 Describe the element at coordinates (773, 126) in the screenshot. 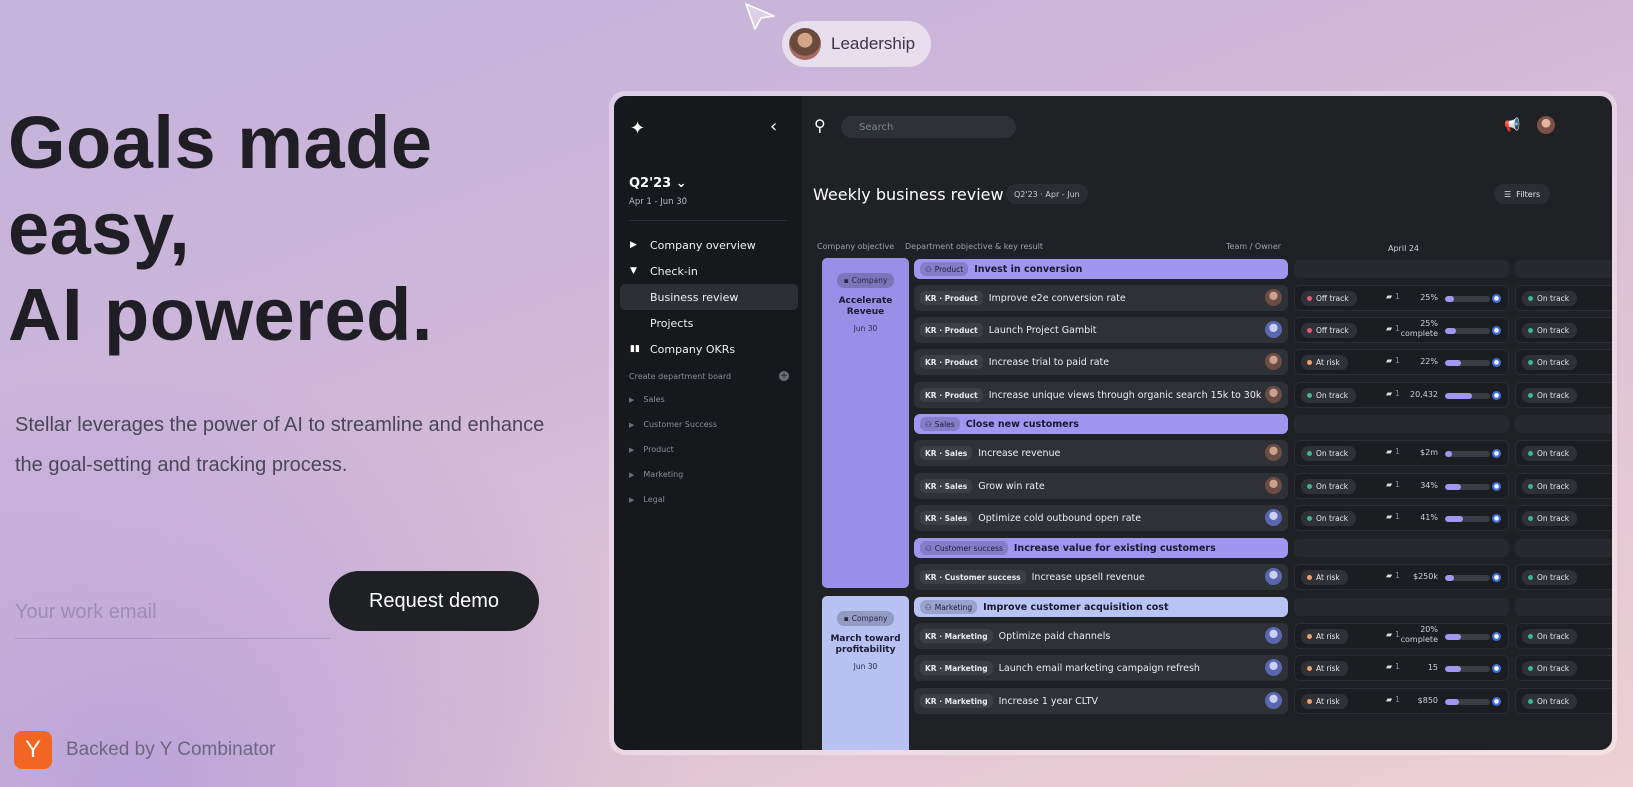

I see `chevron-left-icon: ‹` at that location.